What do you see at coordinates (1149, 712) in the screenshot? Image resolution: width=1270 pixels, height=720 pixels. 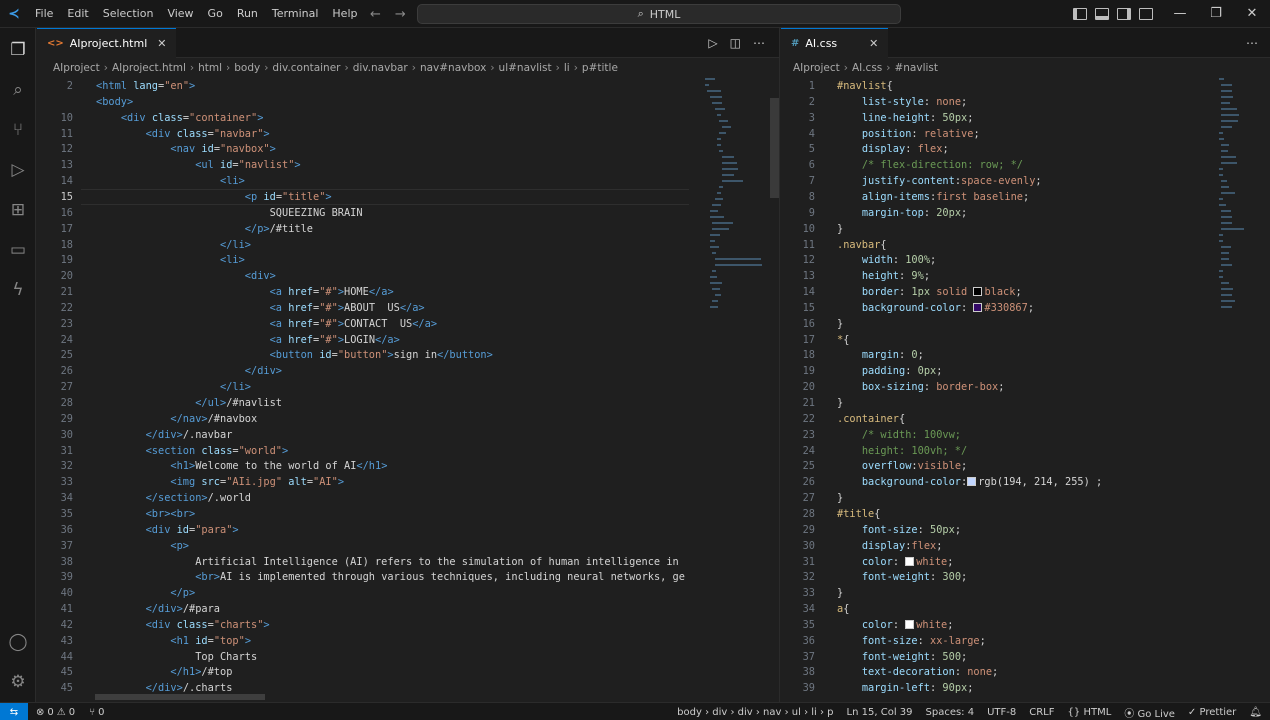 I see `go-live-button: ⦿ Go Live` at bounding box center [1149, 712].